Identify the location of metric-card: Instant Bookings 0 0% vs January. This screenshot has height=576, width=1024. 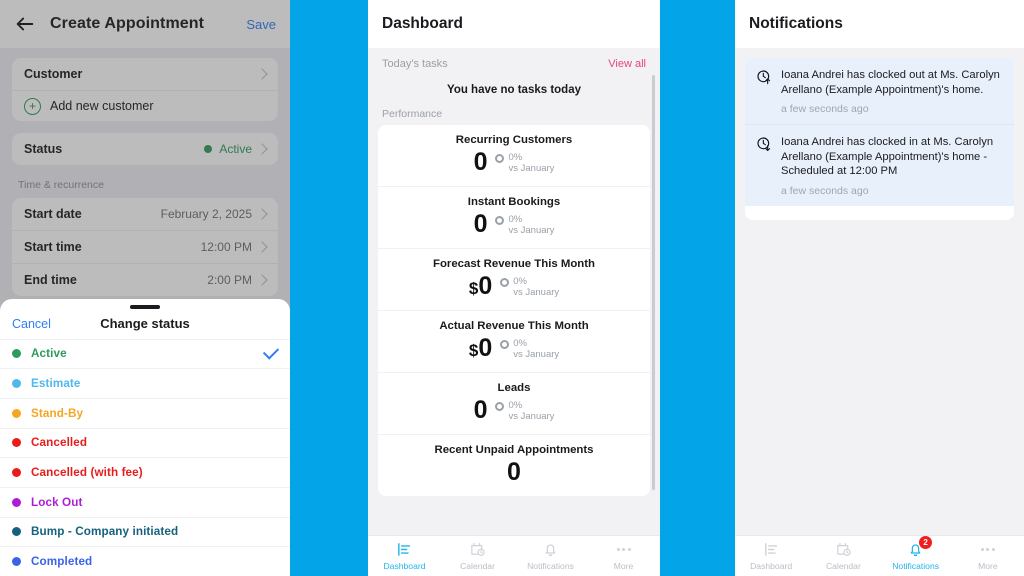
(514, 217).